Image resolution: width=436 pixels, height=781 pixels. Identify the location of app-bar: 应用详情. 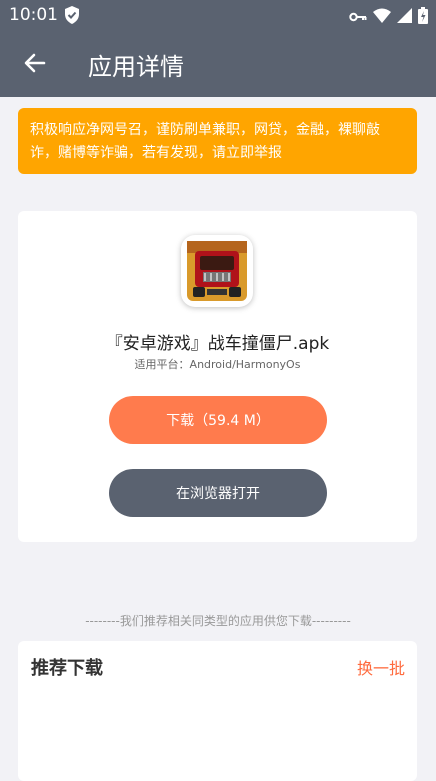
(218, 63).